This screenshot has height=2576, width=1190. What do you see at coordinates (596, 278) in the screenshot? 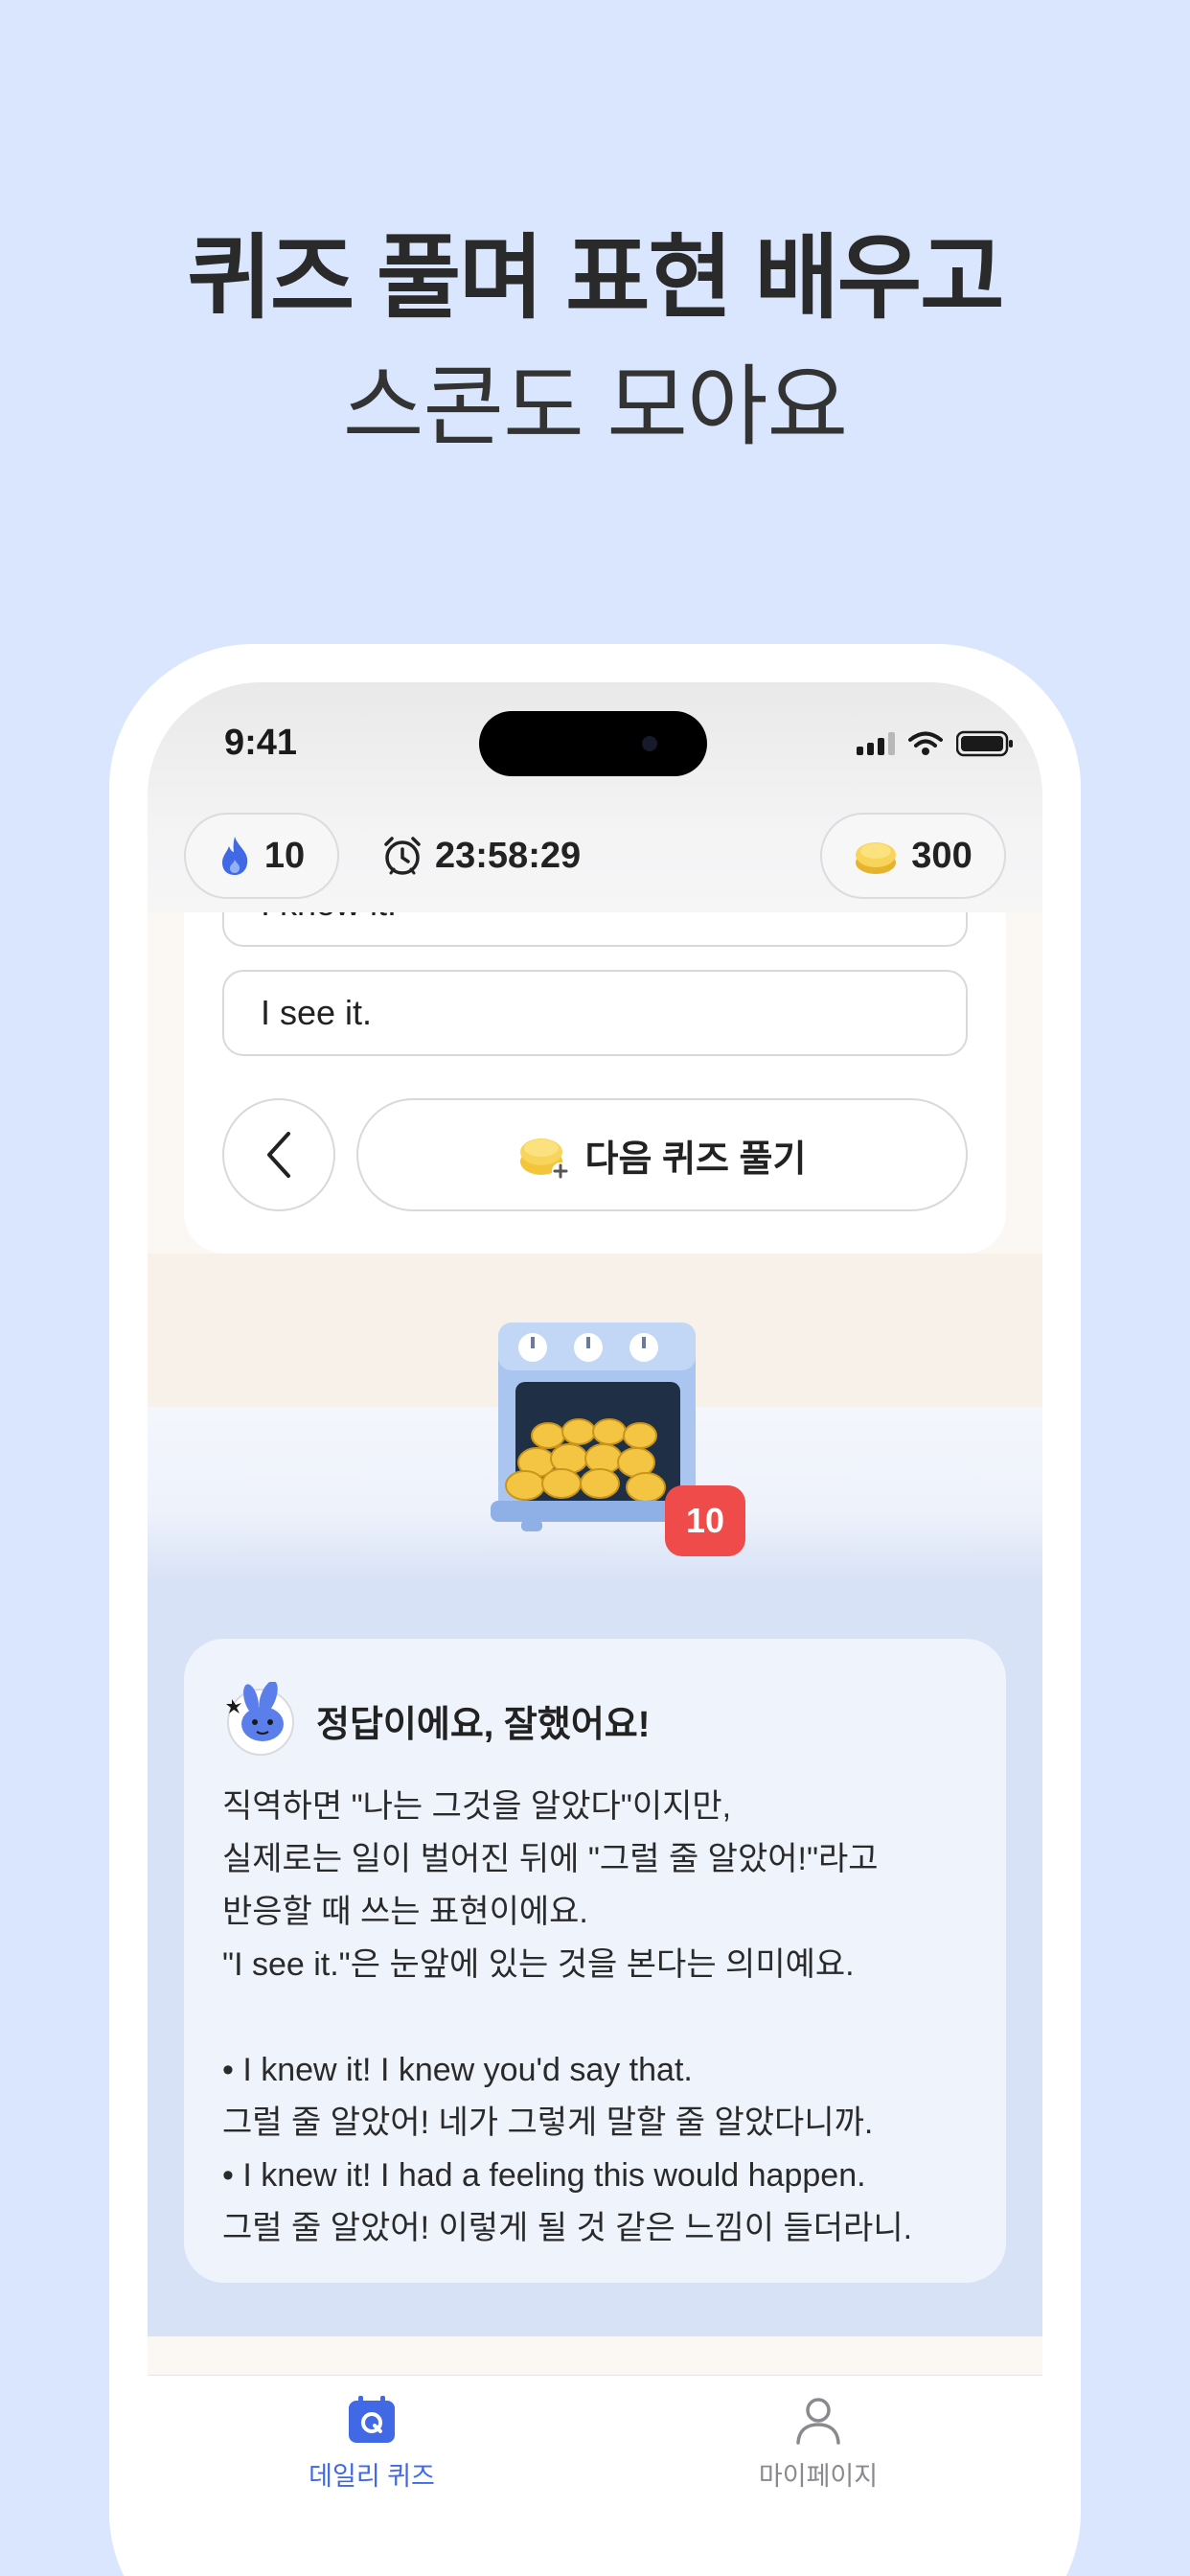
I see `headline-title: 퀴즈 풀며 표현 배우고` at bounding box center [596, 278].